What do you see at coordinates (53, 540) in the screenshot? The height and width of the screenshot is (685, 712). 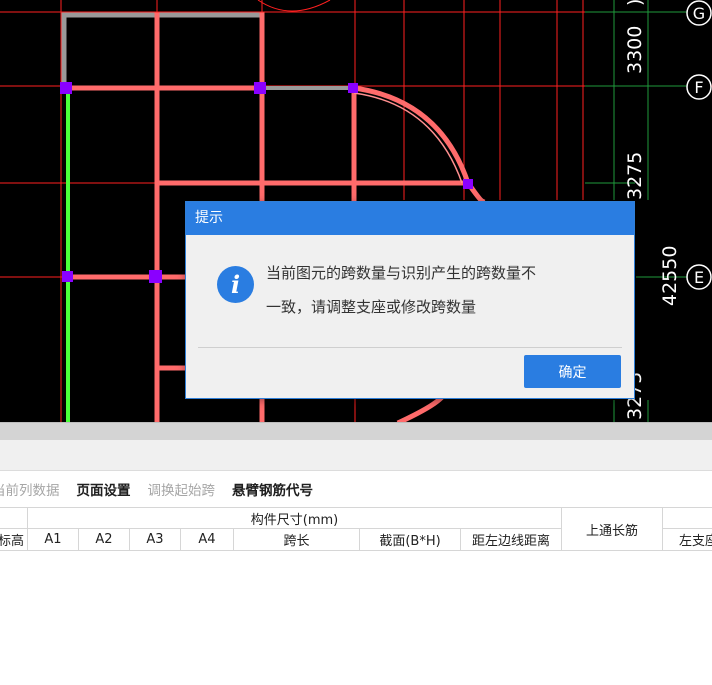 I see `col-header-a1: A1` at bounding box center [53, 540].